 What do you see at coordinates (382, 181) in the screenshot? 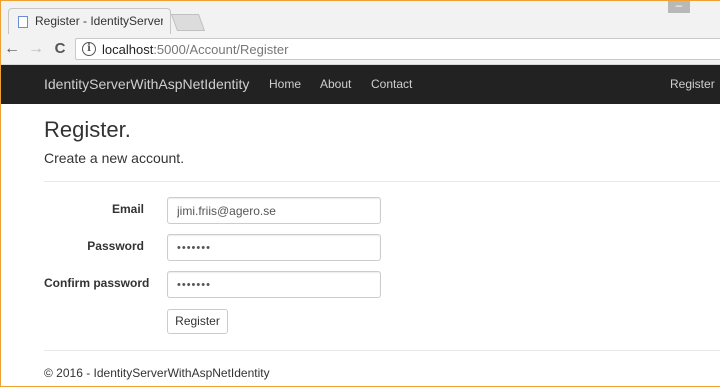
I see `divider` at bounding box center [382, 181].